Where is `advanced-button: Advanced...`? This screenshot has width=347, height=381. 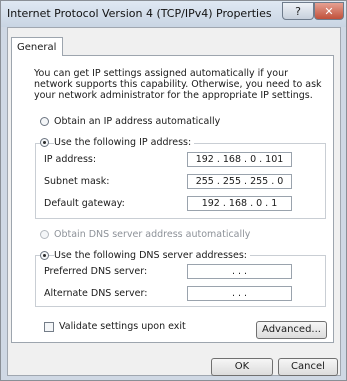 advanced-button: Advanced... is located at coordinates (291, 330).